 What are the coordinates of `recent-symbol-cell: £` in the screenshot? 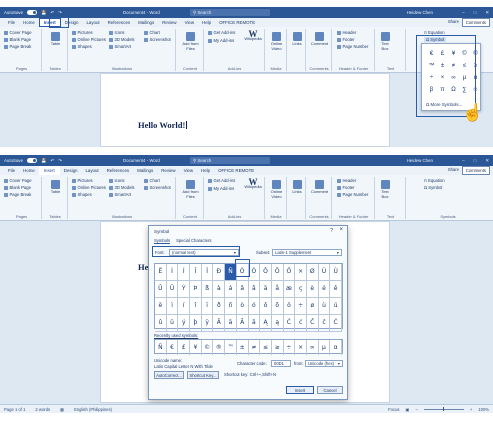 It's located at (184, 347).